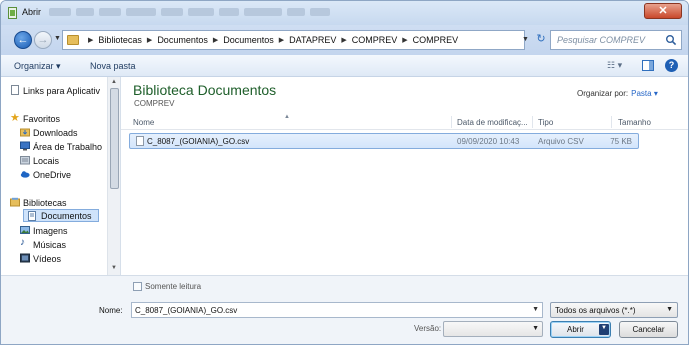 The width and height of the screenshot is (689, 345). I want to click on sidebar-item-places: Locais, so click(39, 160).